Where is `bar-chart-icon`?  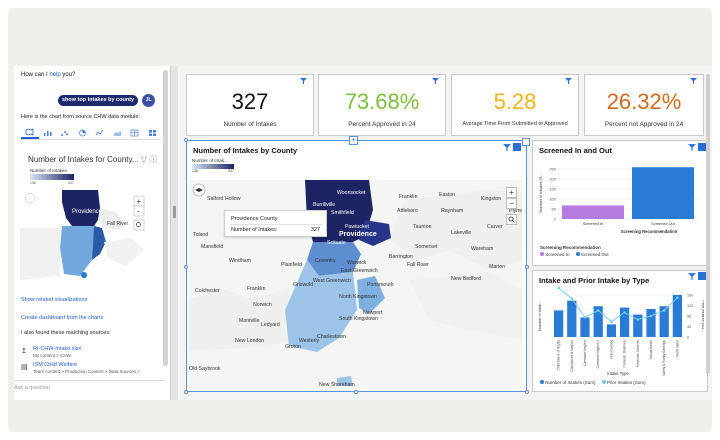
bar-chart-icon is located at coordinates (48, 132).